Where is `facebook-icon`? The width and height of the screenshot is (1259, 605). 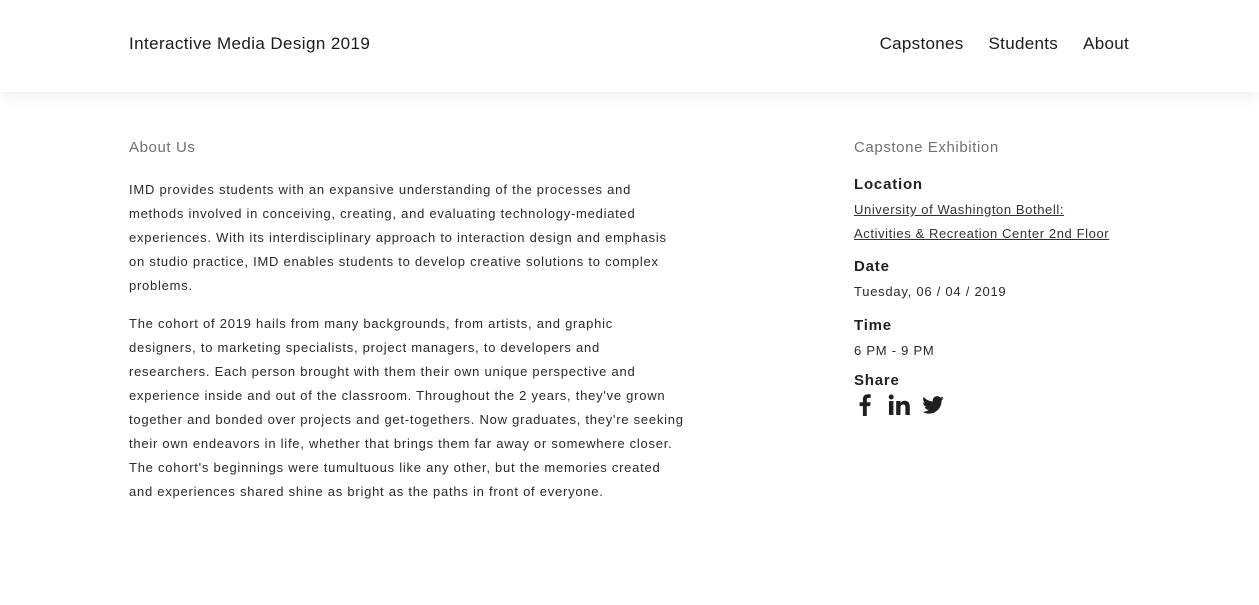
facebook-icon is located at coordinates (865, 405).